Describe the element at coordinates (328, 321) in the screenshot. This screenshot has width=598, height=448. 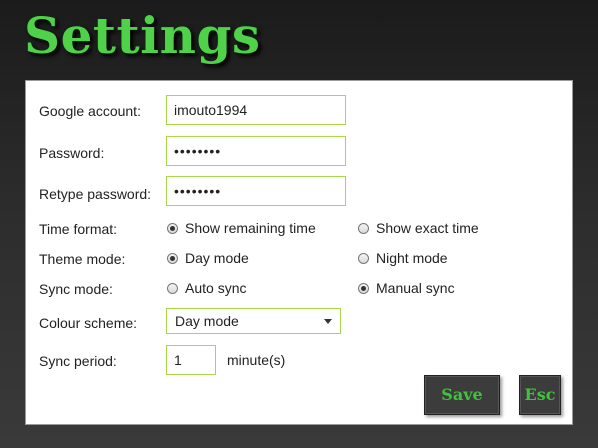
I see `chevron-down-icon` at that location.